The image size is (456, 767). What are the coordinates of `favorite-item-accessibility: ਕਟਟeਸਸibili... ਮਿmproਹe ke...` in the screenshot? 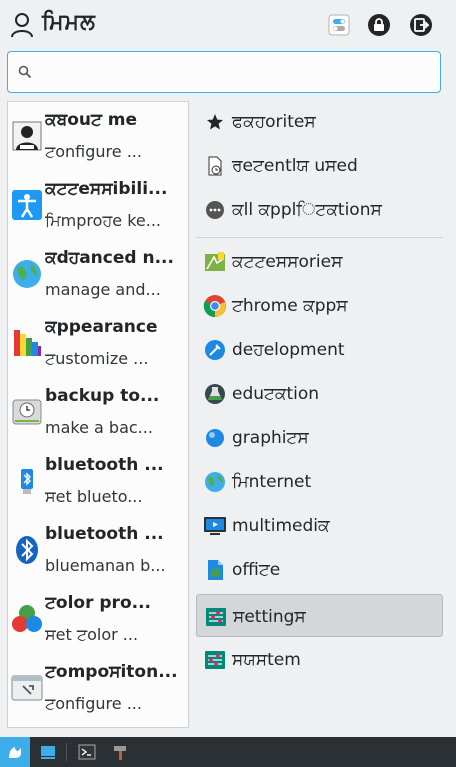 It's located at (98, 205).